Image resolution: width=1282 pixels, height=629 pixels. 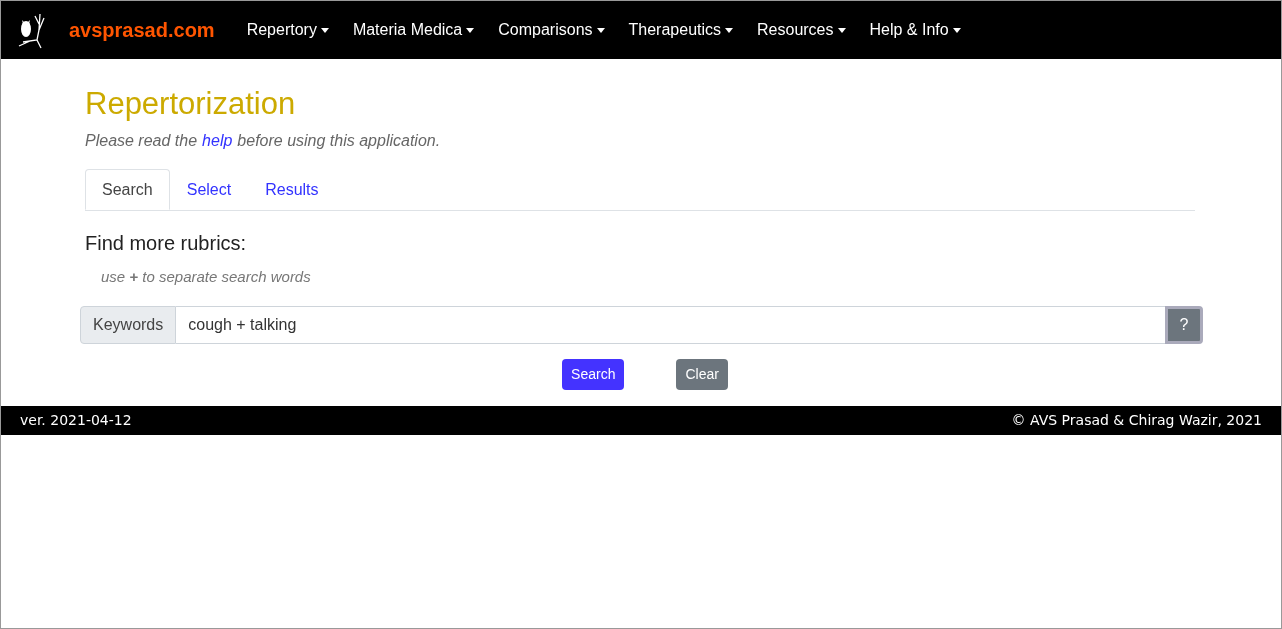 What do you see at coordinates (141, 141) in the screenshot?
I see `intro-text: Please read the` at bounding box center [141, 141].